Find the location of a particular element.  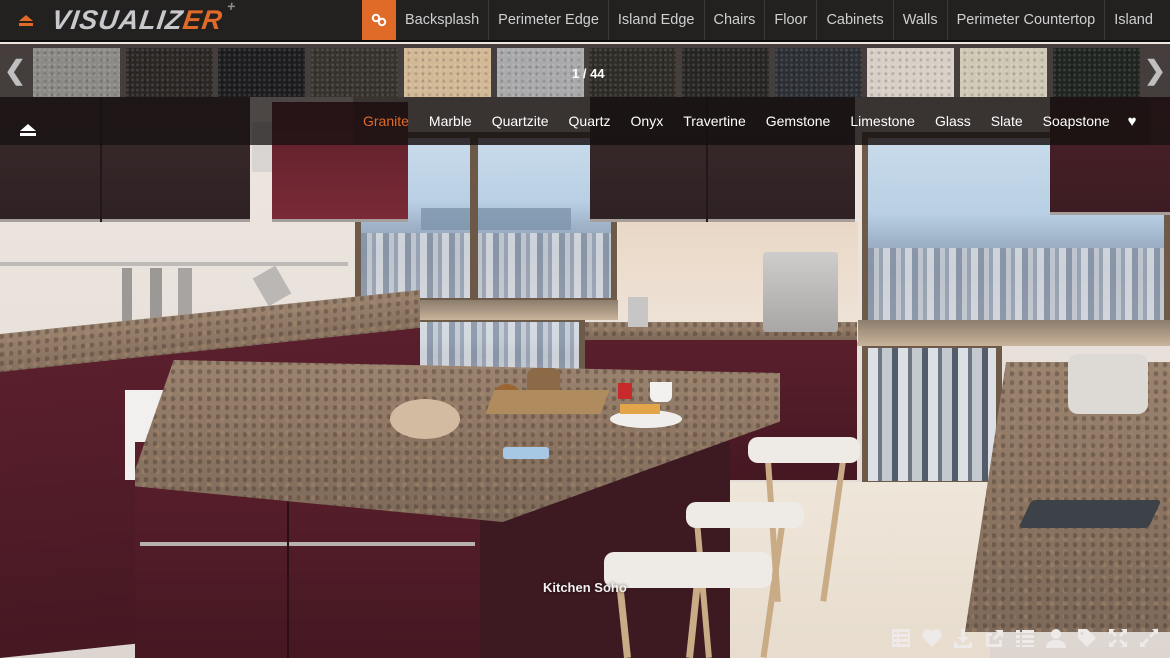

link-surfaces-button is located at coordinates (379, 20).